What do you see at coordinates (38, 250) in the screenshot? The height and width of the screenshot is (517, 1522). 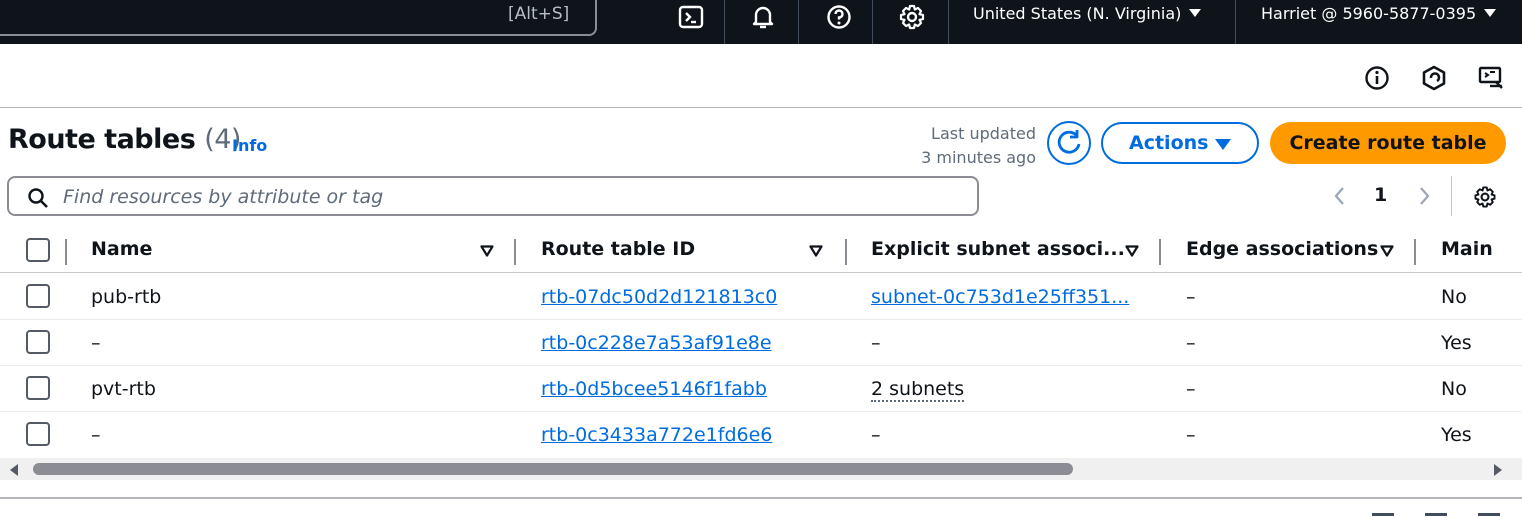 I see `select-all-checkbox` at bounding box center [38, 250].